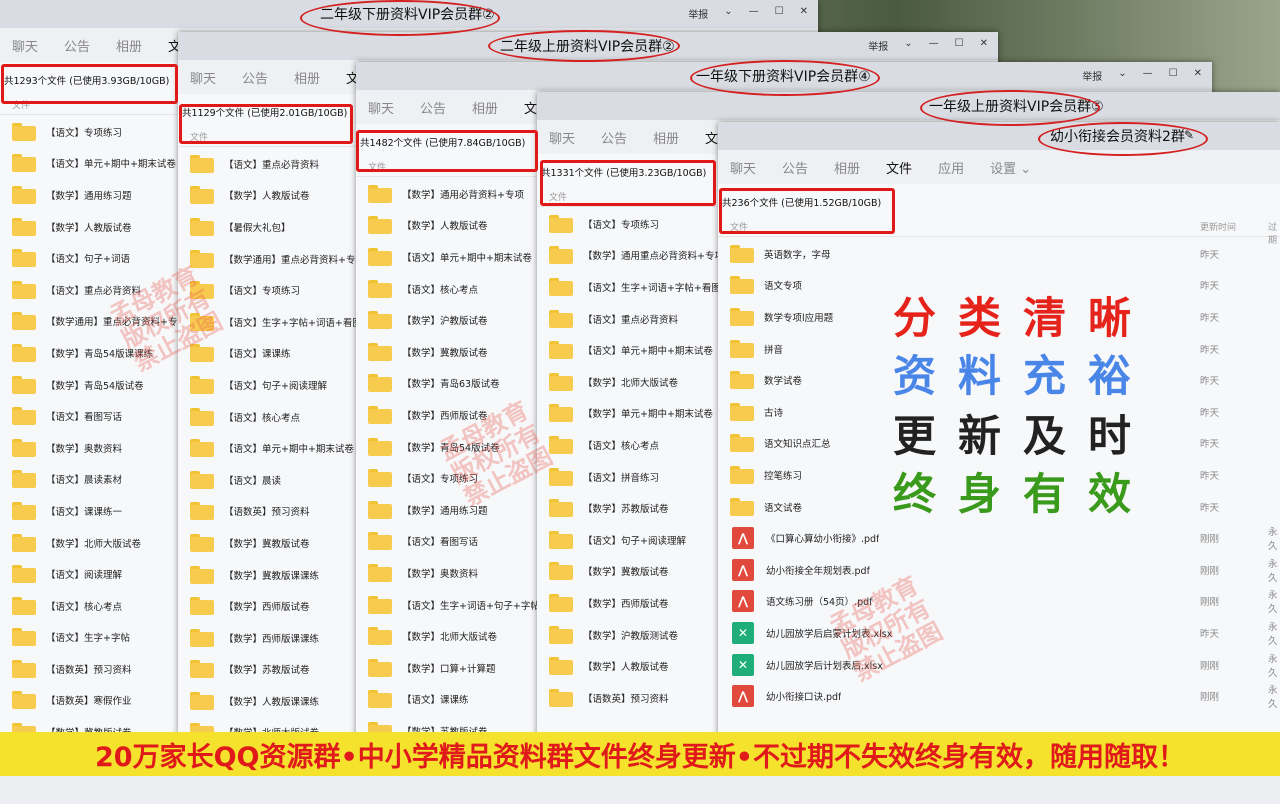  What do you see at coordinates (999, 254) in the screenshot?
I see `list-item: 英语数字，字母 昨天` at bounding box center [999, 254].